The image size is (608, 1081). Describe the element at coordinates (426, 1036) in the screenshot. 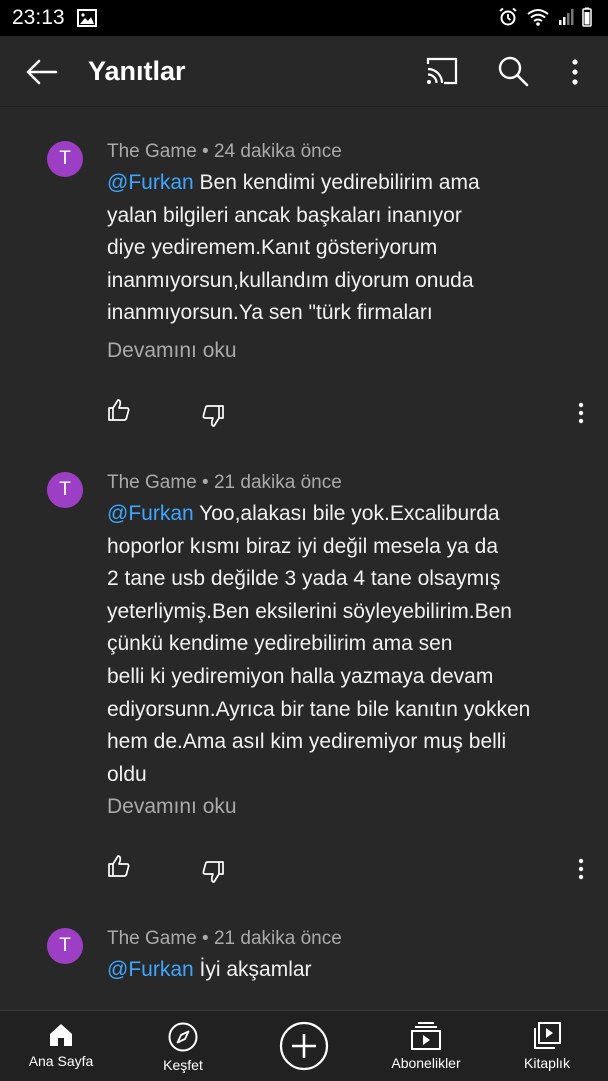

I see `subscriptions-icon` at that location.